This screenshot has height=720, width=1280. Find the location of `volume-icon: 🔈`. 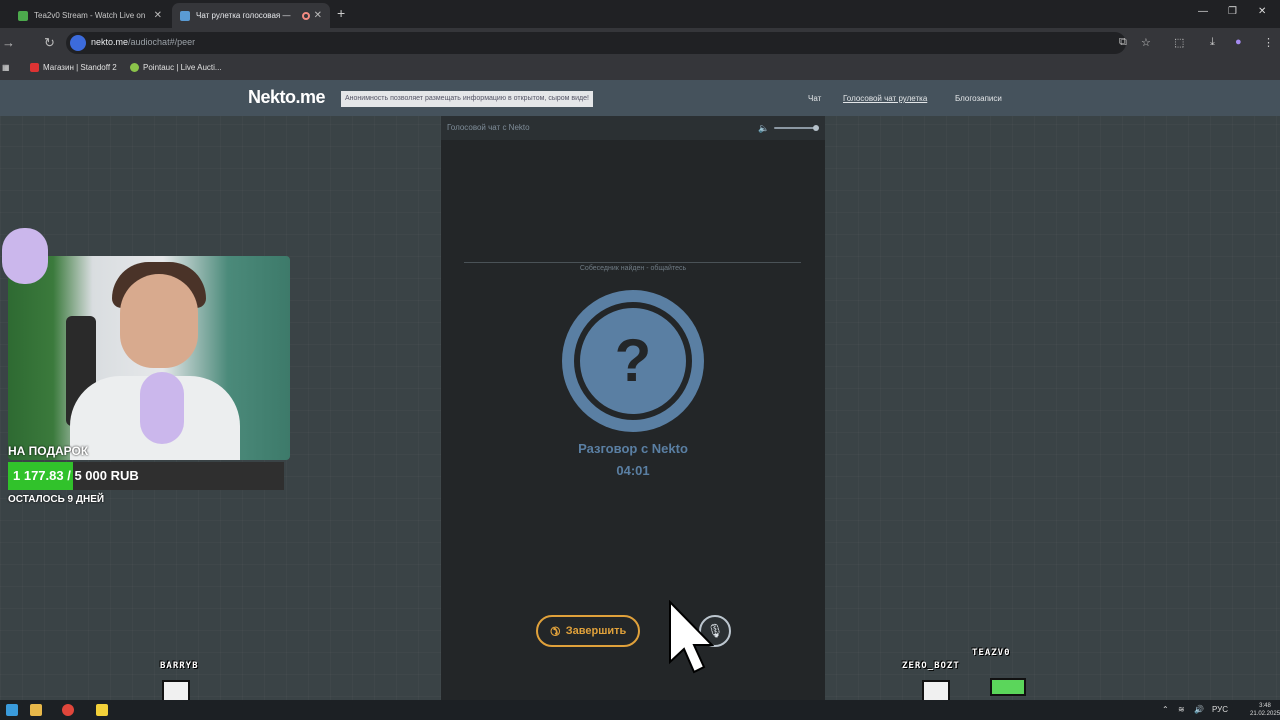

volume-icon: 🔈 is located at coordinates (763, 128).